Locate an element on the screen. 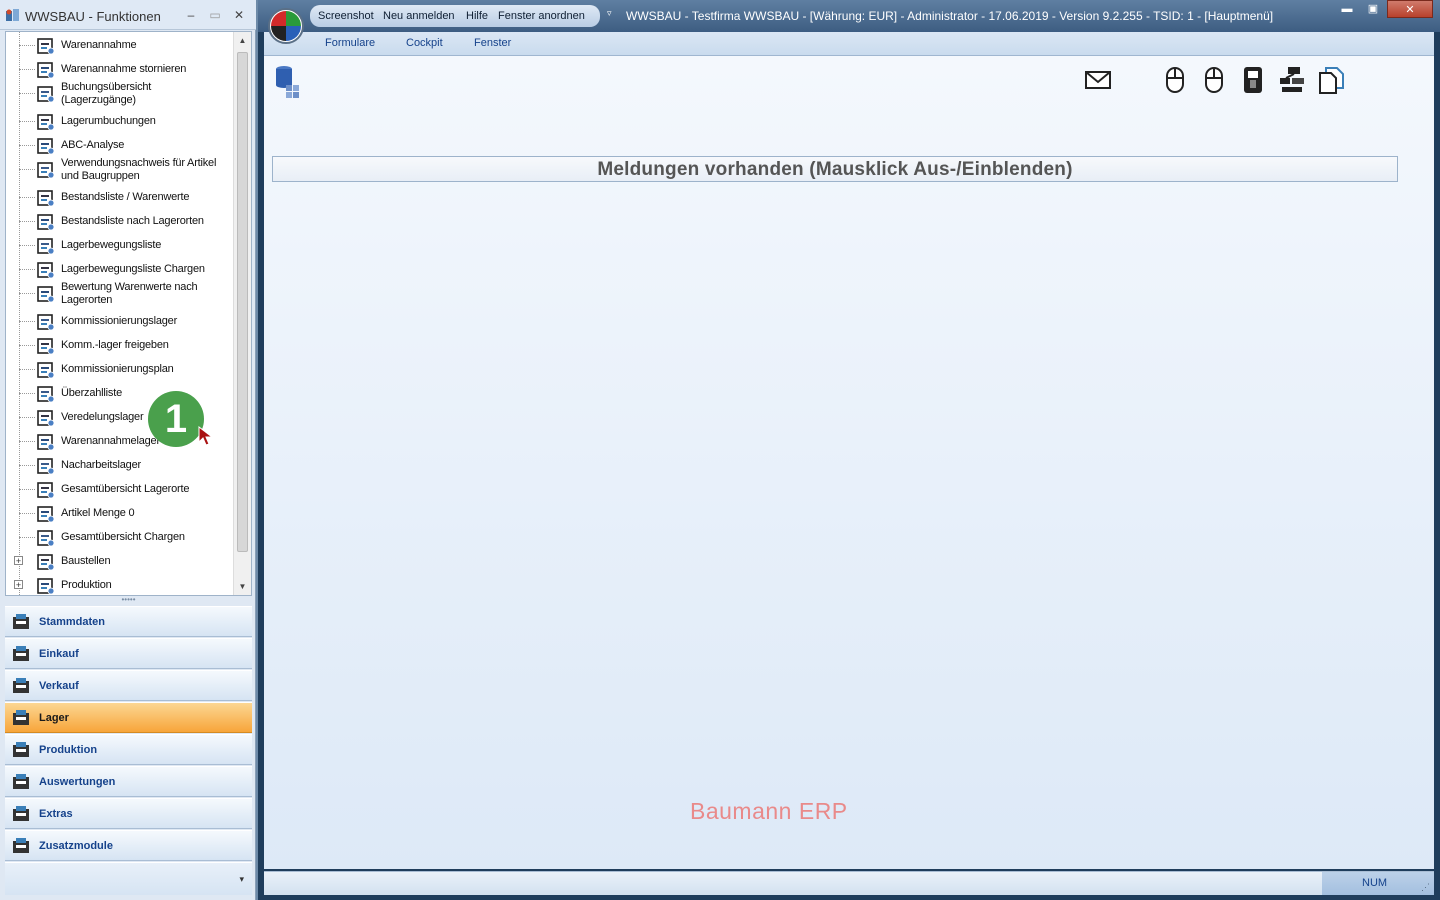  mouse-left-icon is located at coordinates (1175, 80).